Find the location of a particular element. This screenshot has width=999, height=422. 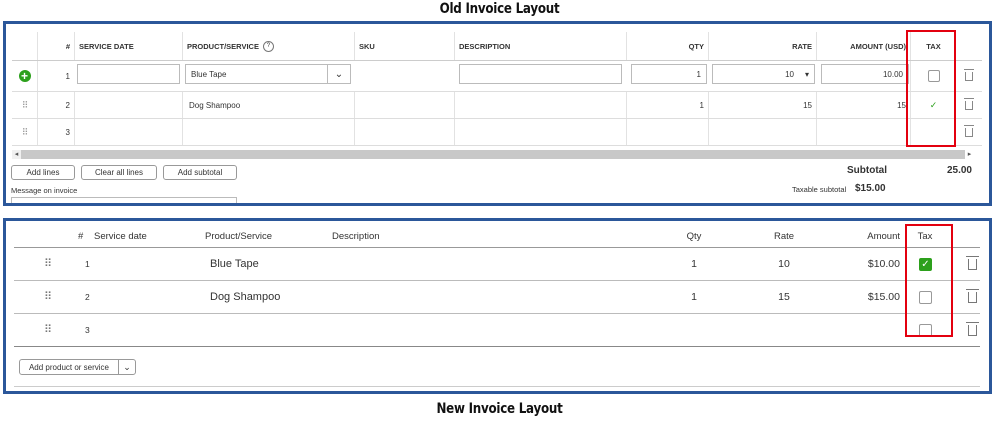

old-header-amount: AMOUNT (USD) is located at coordinates (863, 46).